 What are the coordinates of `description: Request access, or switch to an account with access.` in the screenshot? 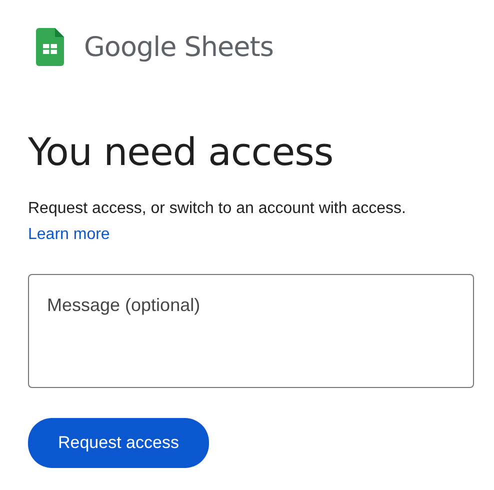 It's located at (217, 209).